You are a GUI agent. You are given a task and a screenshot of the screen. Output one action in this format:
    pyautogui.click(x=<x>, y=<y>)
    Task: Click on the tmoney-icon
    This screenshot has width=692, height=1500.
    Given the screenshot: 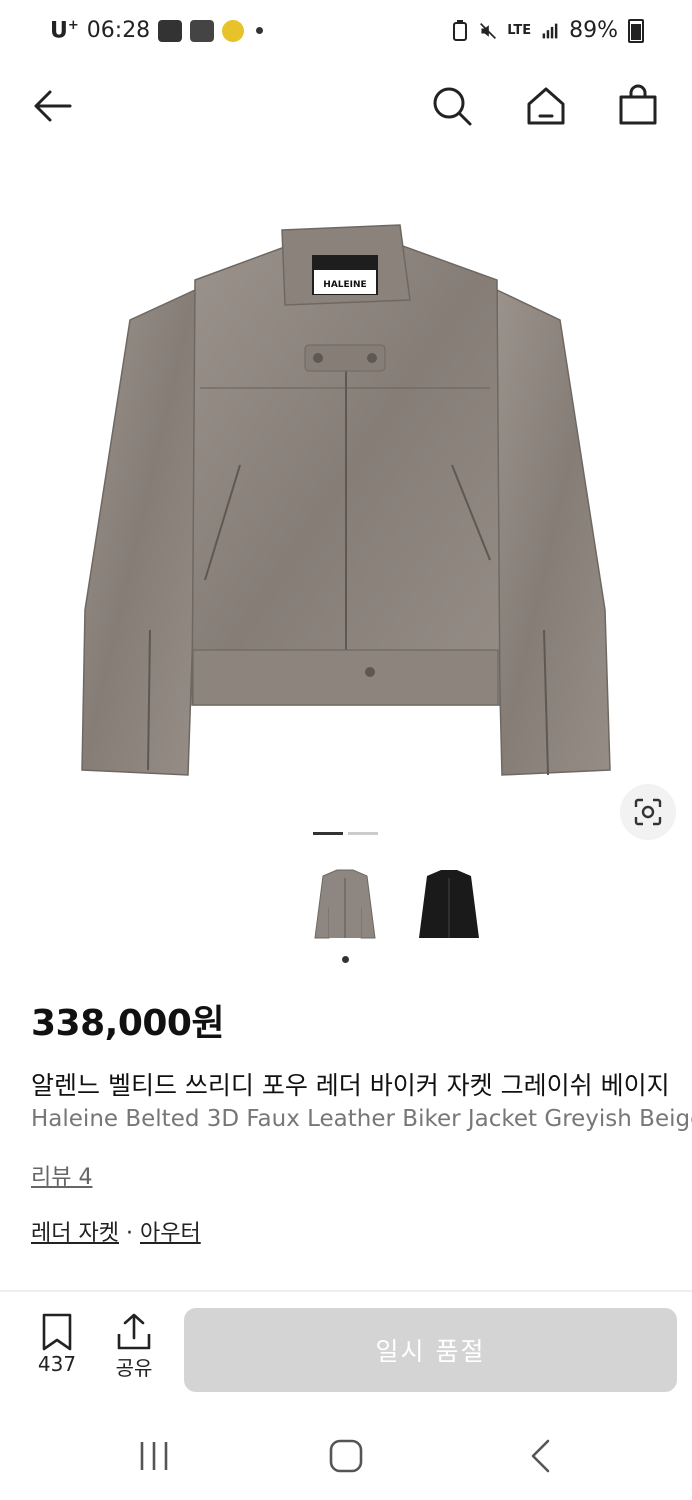 What is the action you would take?
    pyautogui.click(x=170, y=30)
    